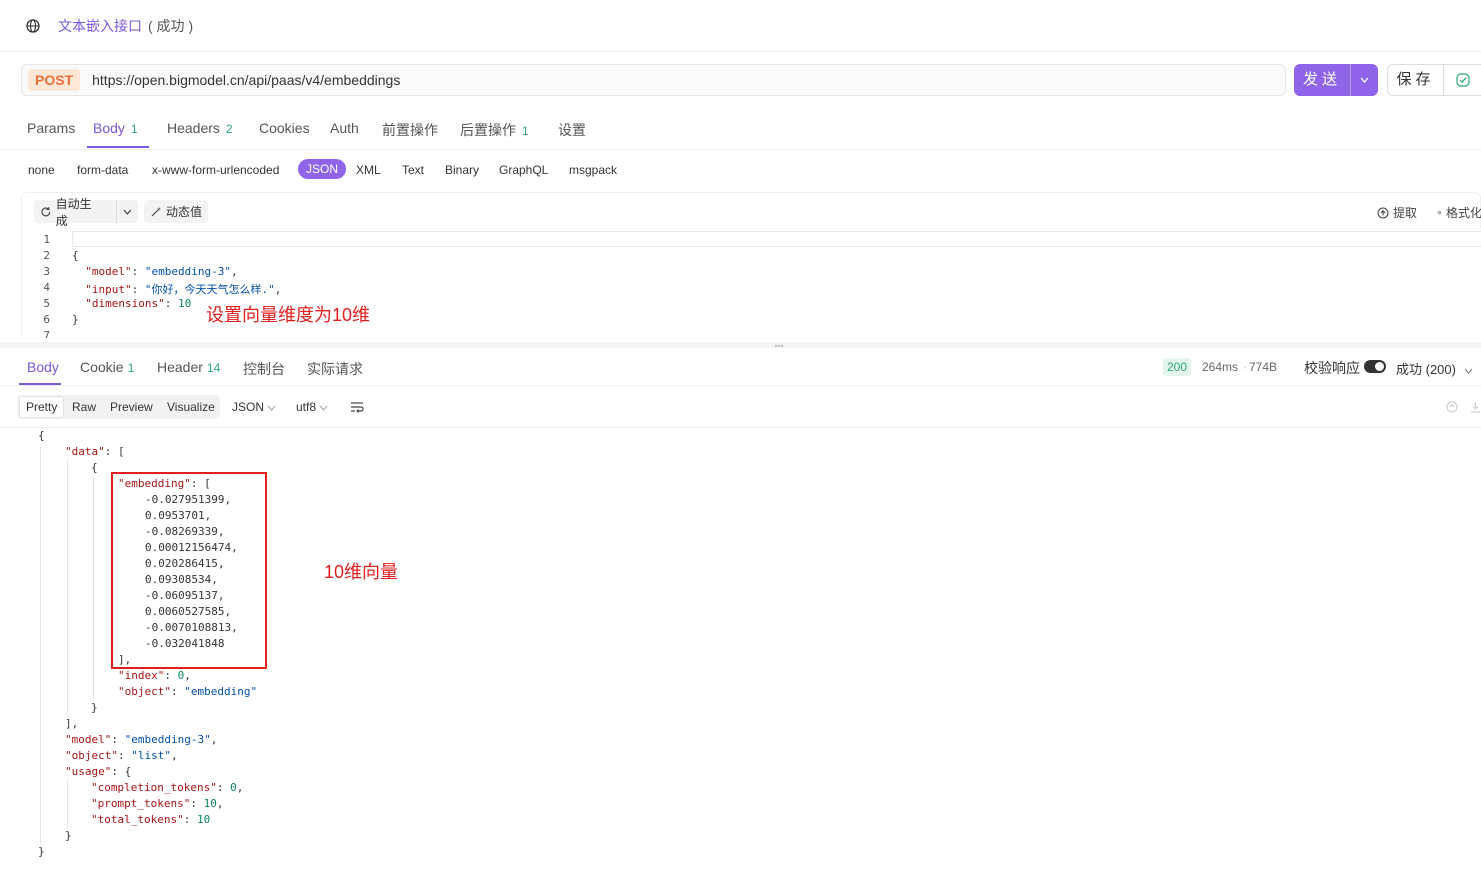 The width and height of the screenshot is (1481, 872). What do you see at coordinates (75, 319) in the screenshot?
I see `code-line: }` at bounding box center [75, 319].